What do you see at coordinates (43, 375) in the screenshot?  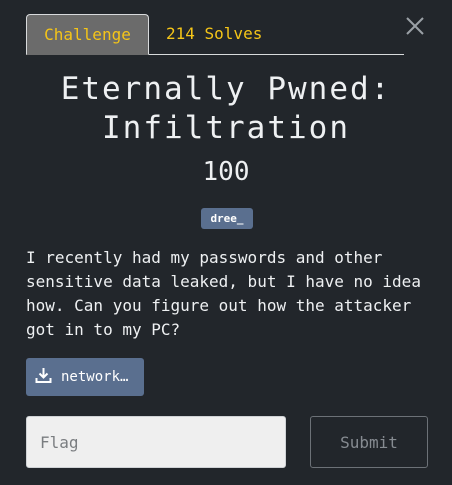 I see `download-icon` at bounding box center [43, 375].